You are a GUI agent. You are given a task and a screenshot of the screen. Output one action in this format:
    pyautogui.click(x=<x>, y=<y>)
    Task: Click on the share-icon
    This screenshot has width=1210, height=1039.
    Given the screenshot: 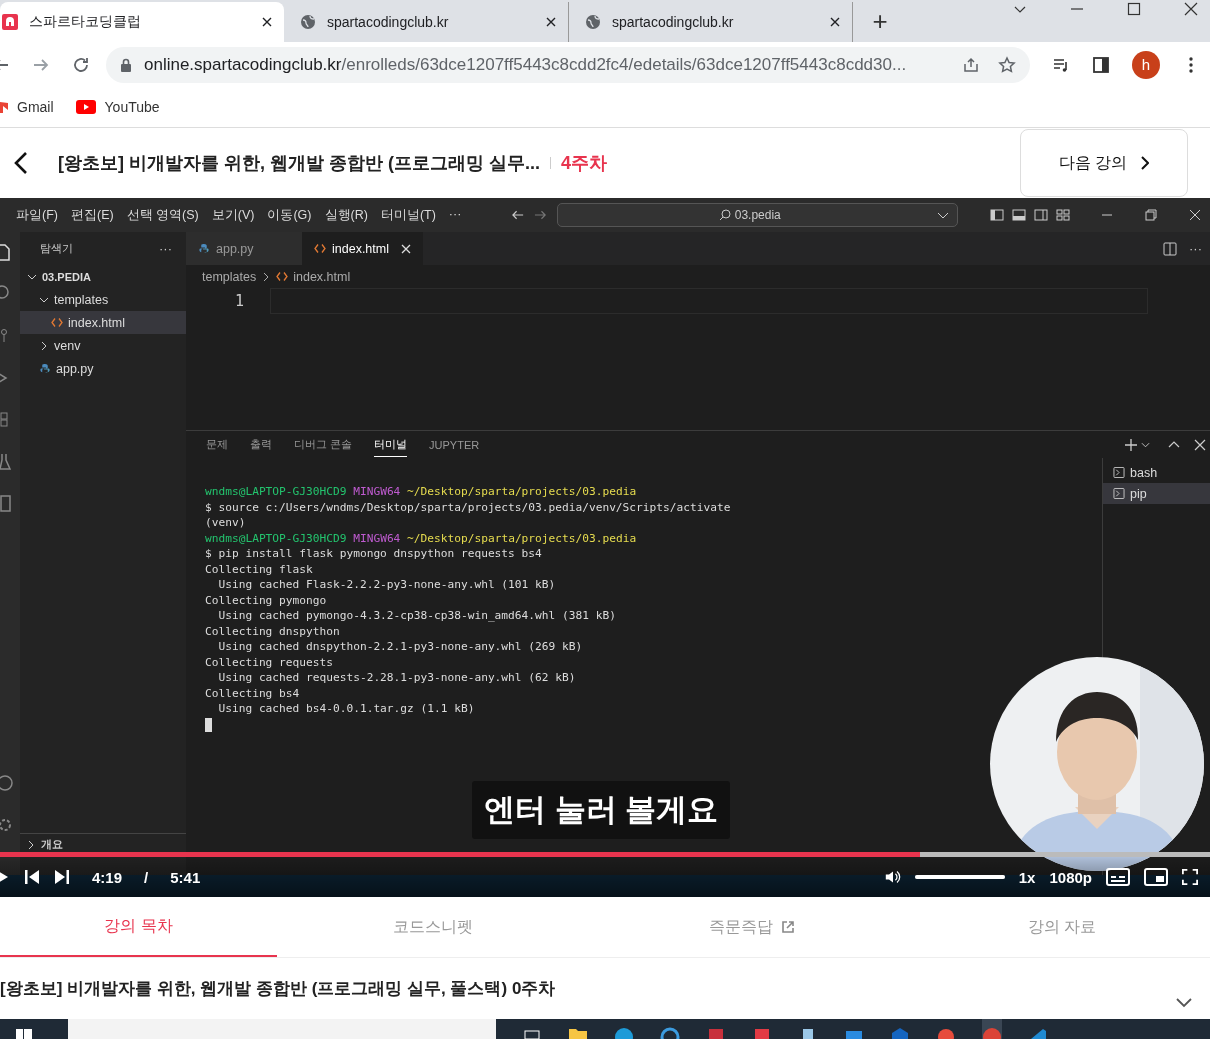 What is the action you would take?
    pyautogui.click(x=971, y=64)
    